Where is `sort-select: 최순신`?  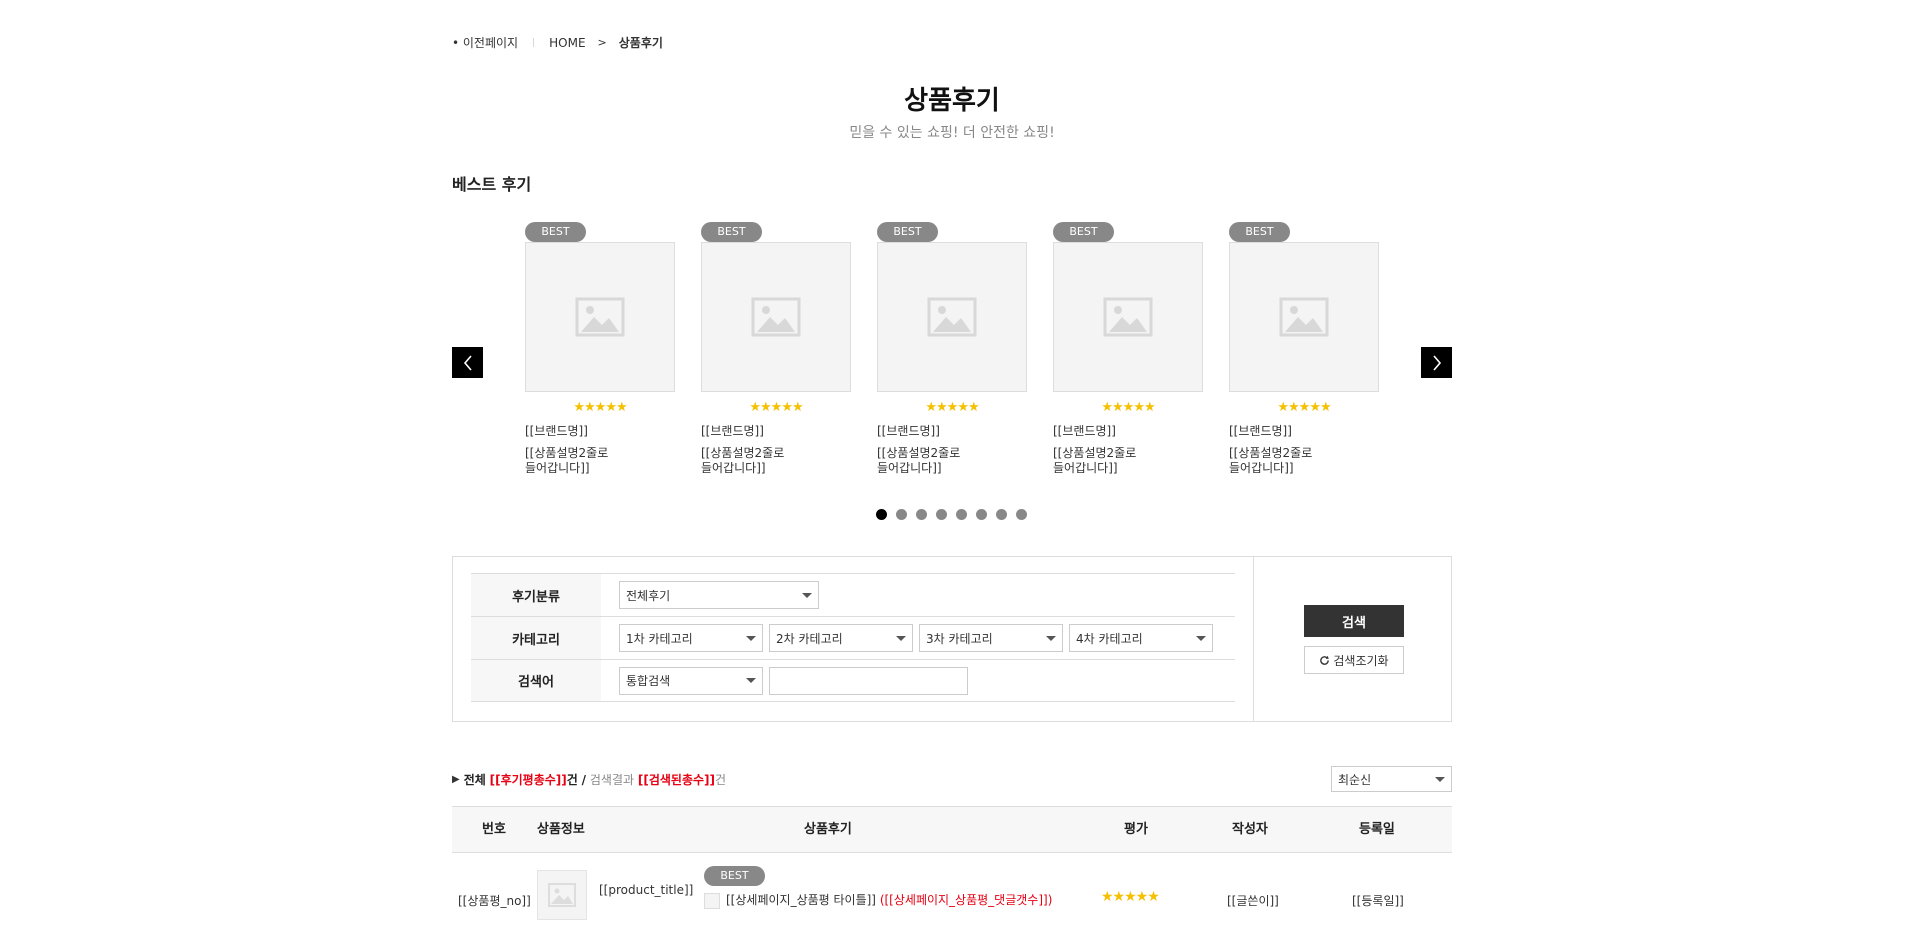
sort-select: 최순신 is located at coordinates (1391, 779).